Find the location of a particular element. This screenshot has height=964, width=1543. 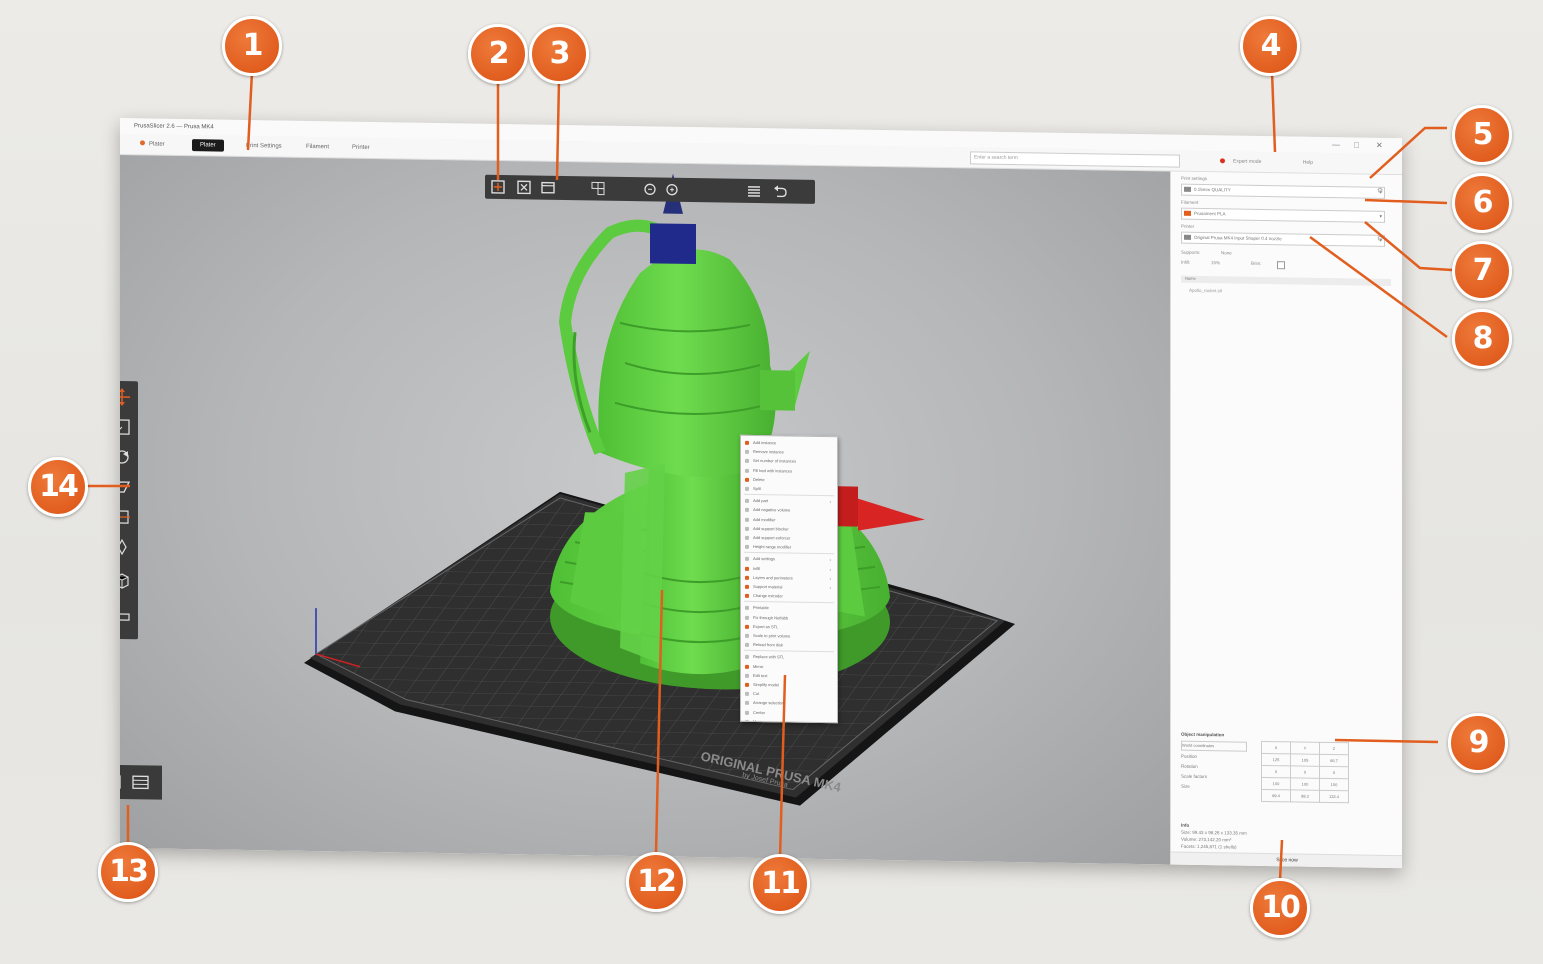

menu-item-label: Simplify model is located at coordinates (766, 684).